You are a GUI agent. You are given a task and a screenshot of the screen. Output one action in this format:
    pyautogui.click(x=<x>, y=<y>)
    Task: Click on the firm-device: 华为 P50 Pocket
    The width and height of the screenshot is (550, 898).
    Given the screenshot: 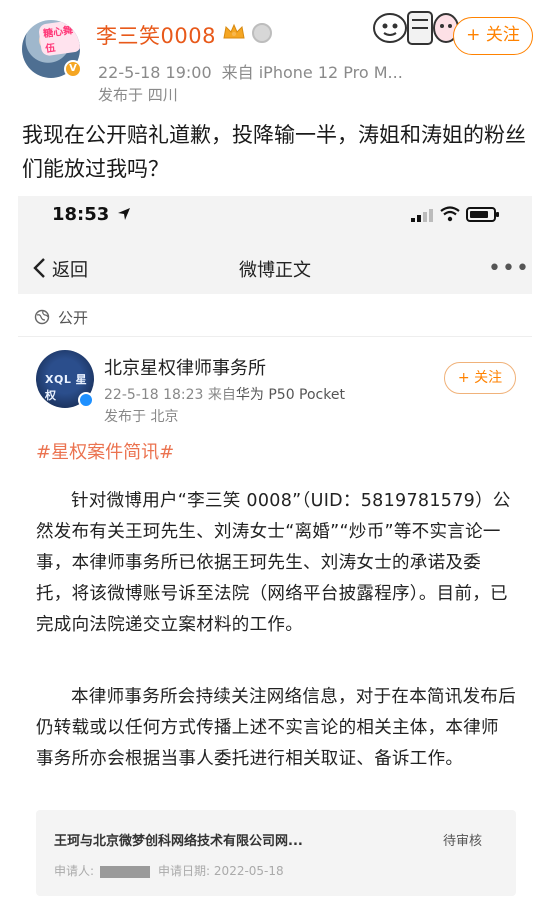 What is the action you would take?
    pyautogui.click(x=290, y=395)
    